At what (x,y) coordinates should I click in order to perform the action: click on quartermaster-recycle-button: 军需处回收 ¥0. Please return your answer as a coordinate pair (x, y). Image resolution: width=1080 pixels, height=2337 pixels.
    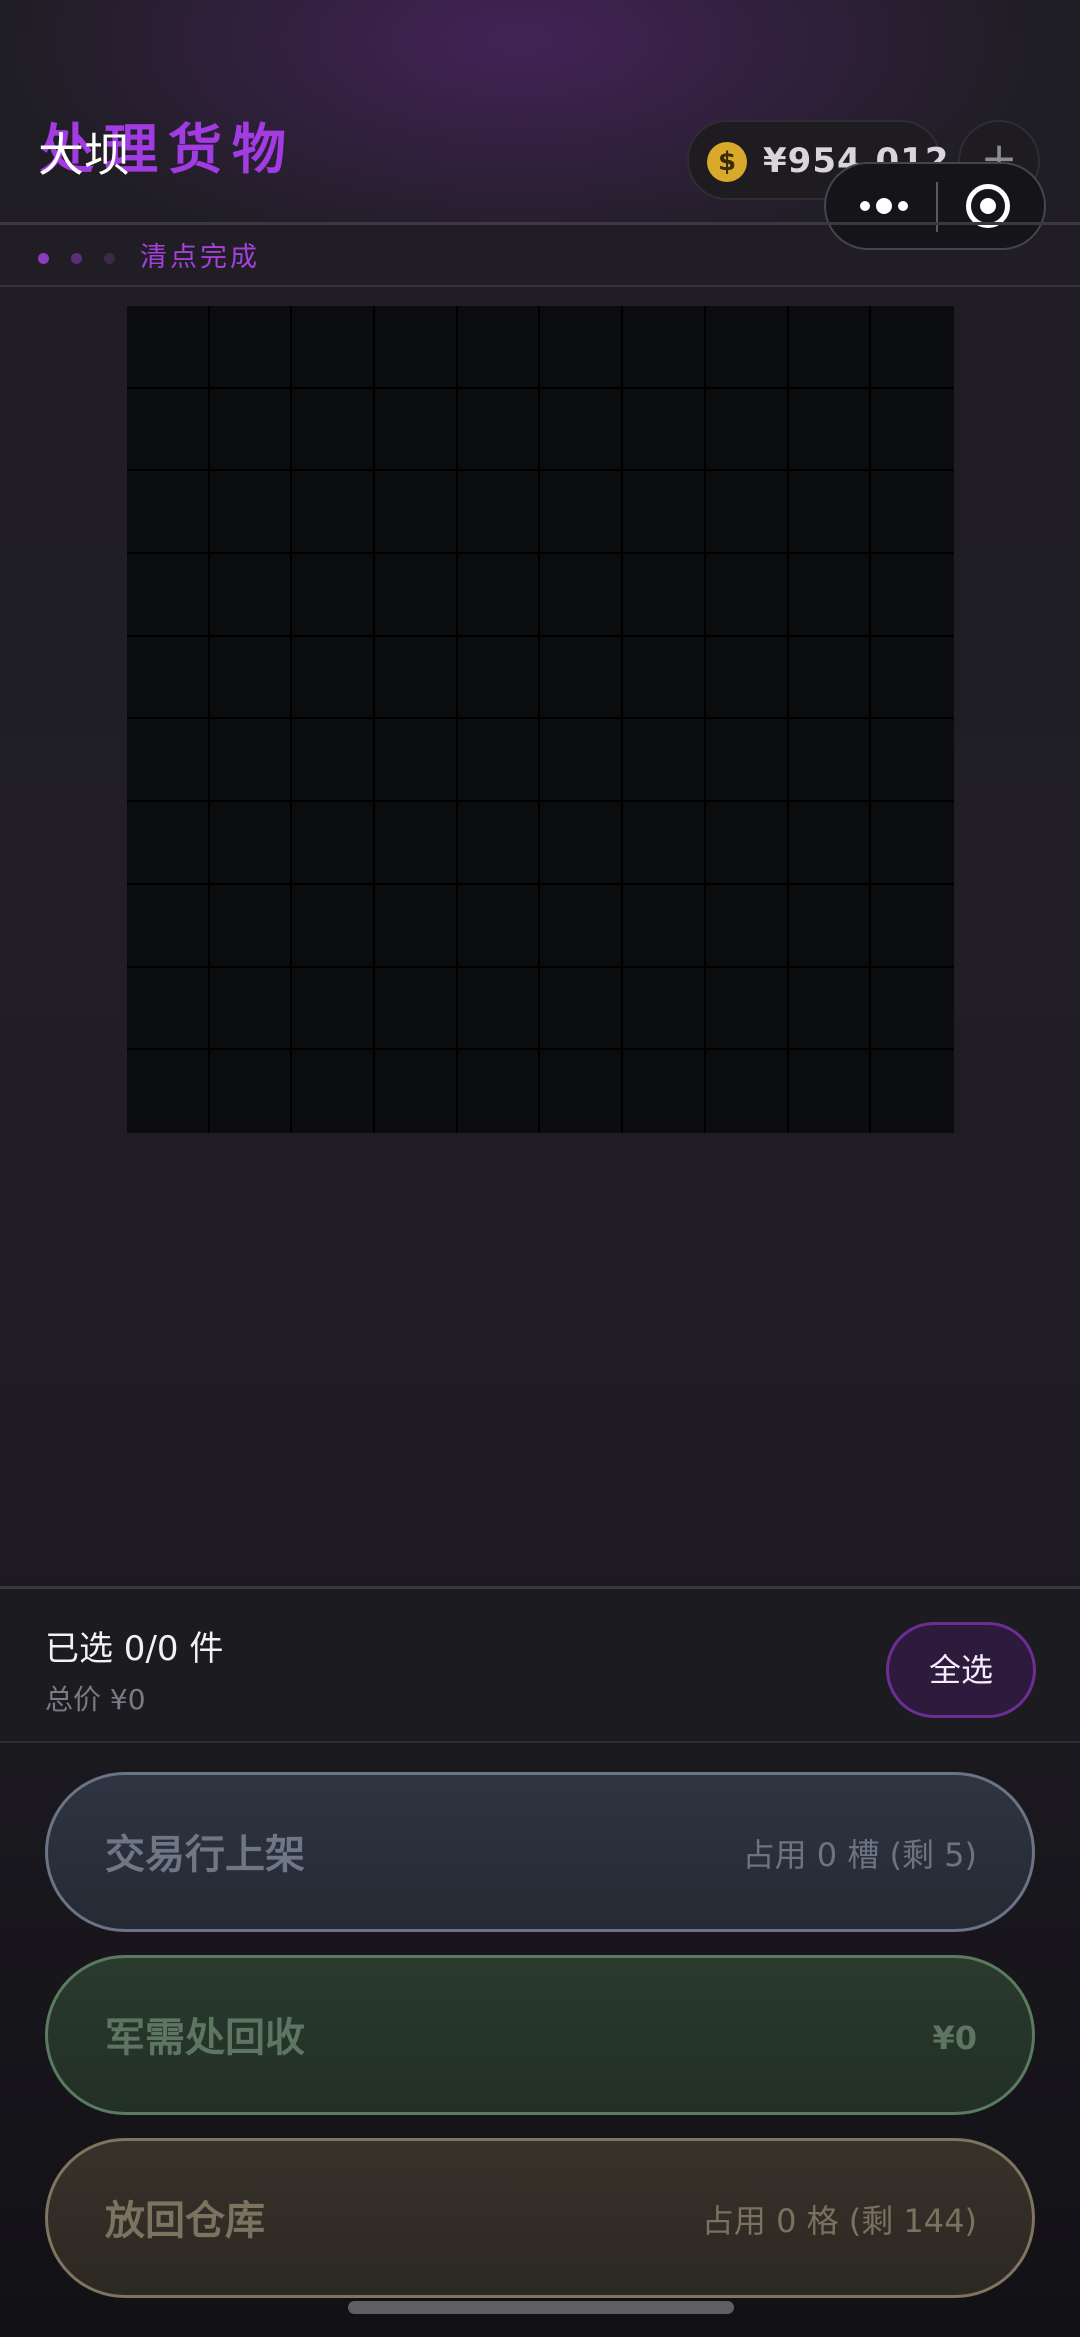
    Looking at the image, I should click on (540, 2035).